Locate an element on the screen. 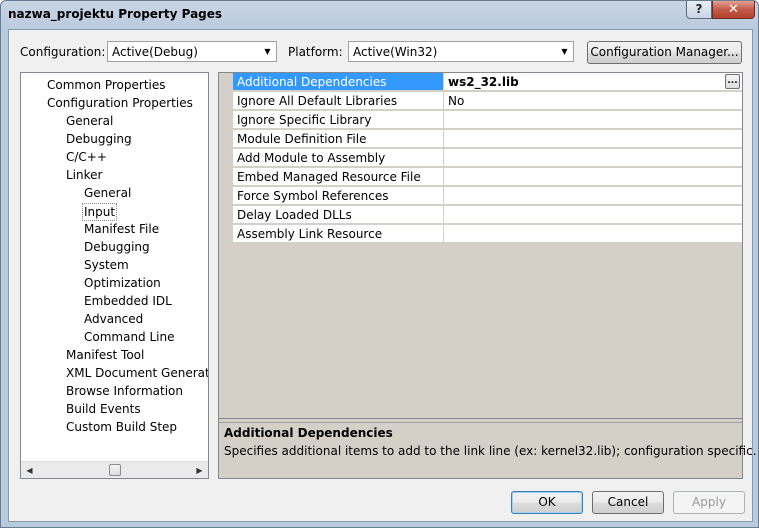 This screenshot has height=528, width=759. scroll-right-icon: ▶ is located at coordinates (199, 470).